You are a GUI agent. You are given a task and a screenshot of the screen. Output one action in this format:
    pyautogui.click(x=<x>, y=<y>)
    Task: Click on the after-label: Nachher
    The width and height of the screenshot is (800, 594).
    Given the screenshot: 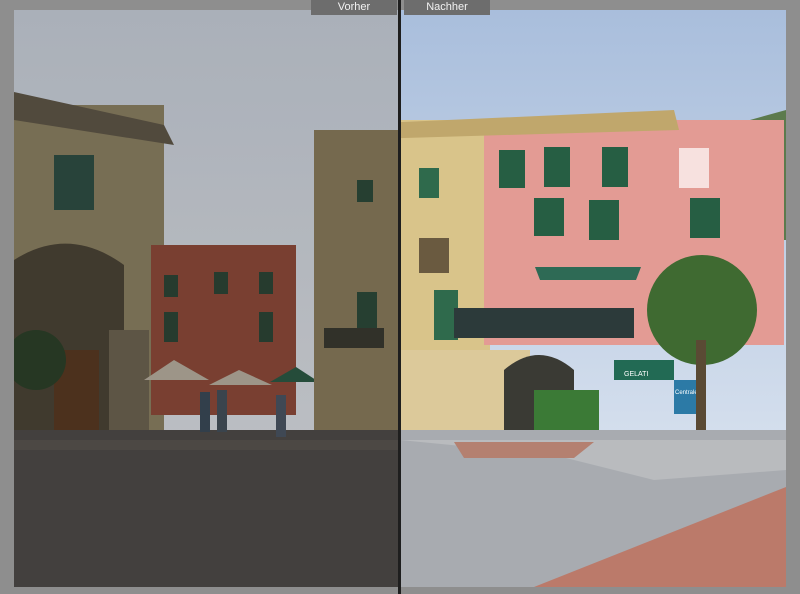 What is the action you would take?
    pyautogui.click(x=447, y=7)
    